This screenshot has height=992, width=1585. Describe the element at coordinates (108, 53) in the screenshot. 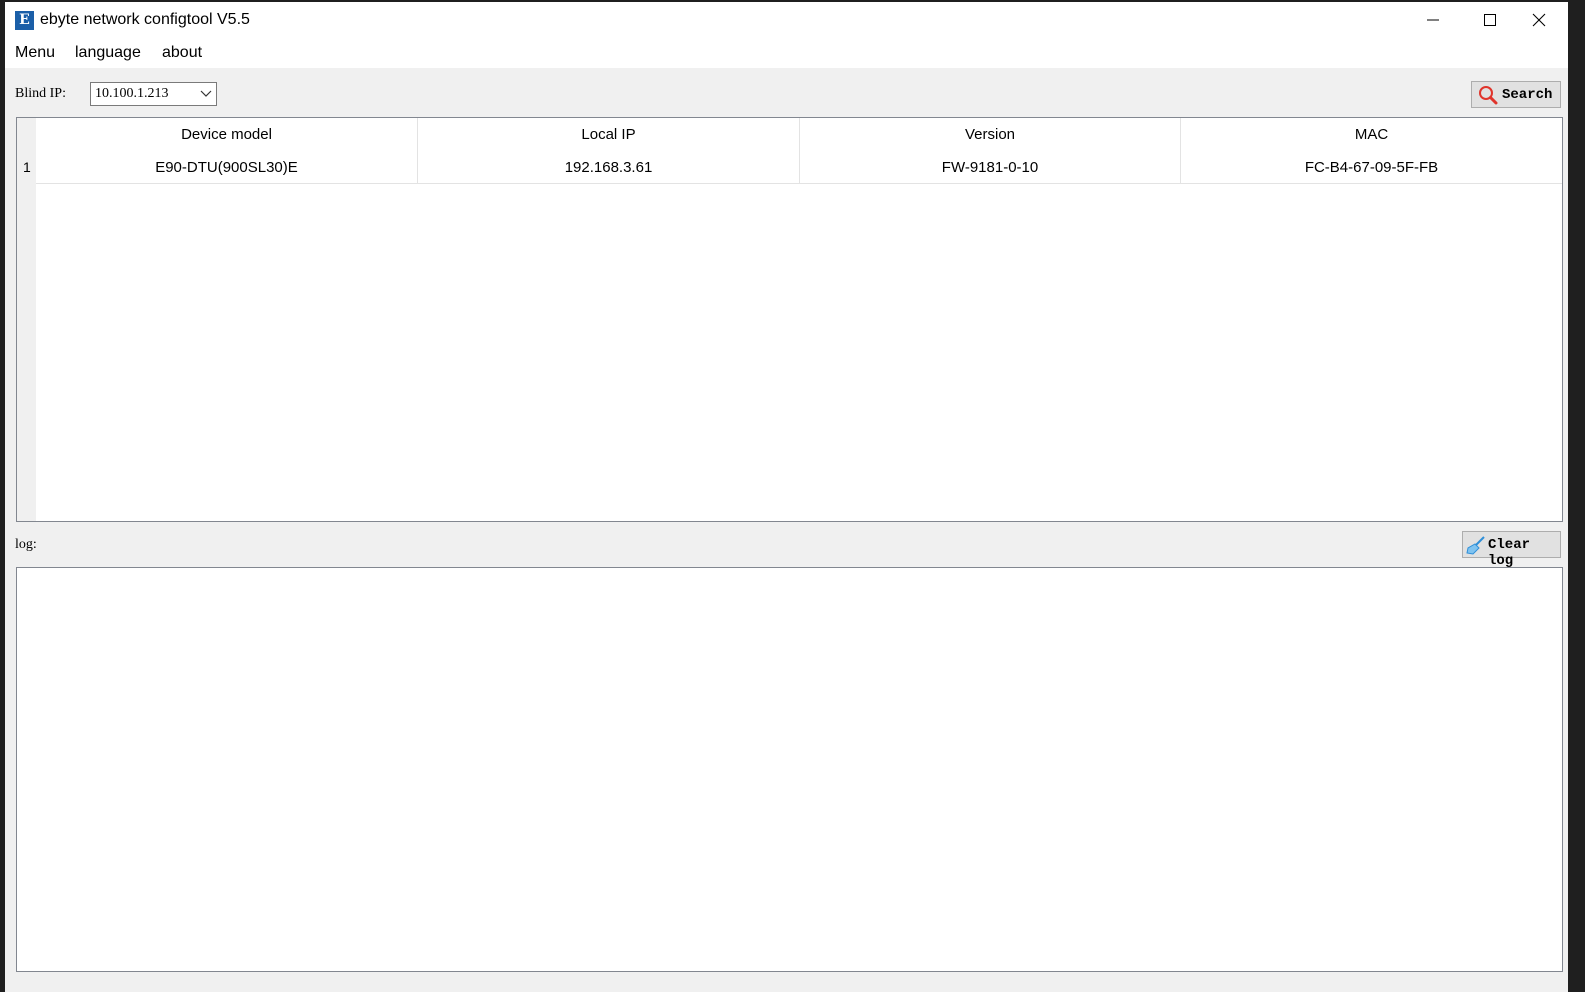

I see `menu-item-language: language` at that location.